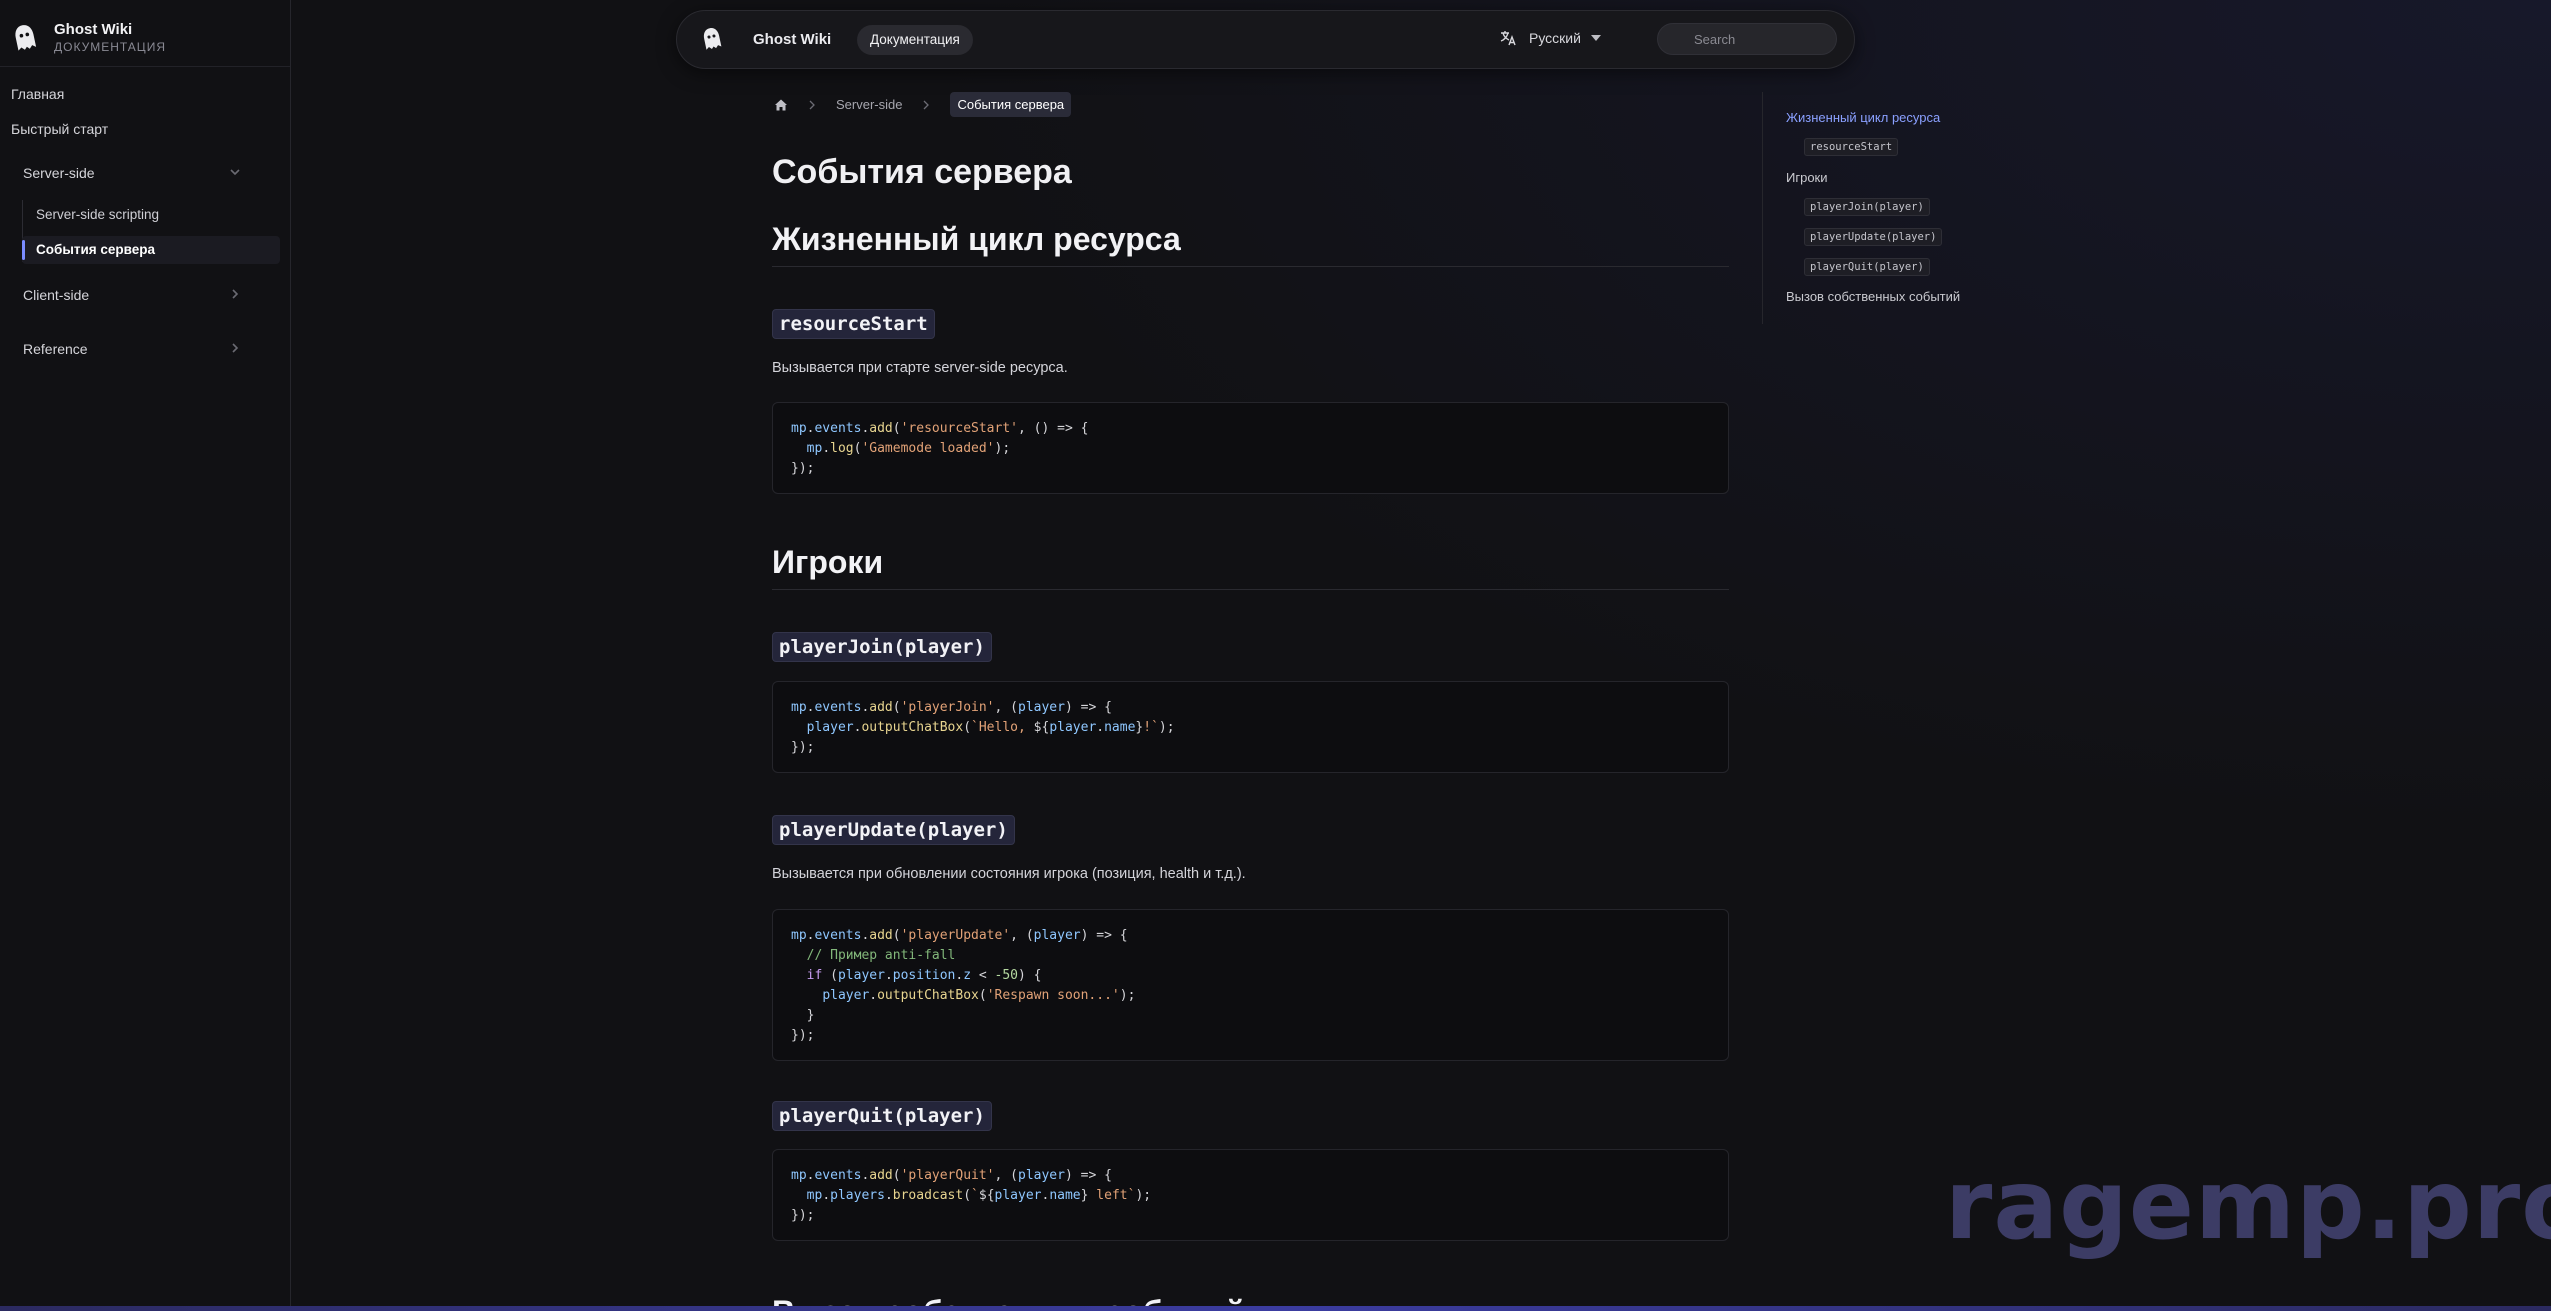 The height and width of the screenshot is (1311, 2551). What do you see at coordinates (96, 249) in the screenshot?
I see `sidebar-item-label: События сервера` at bounding box center [96, 249].